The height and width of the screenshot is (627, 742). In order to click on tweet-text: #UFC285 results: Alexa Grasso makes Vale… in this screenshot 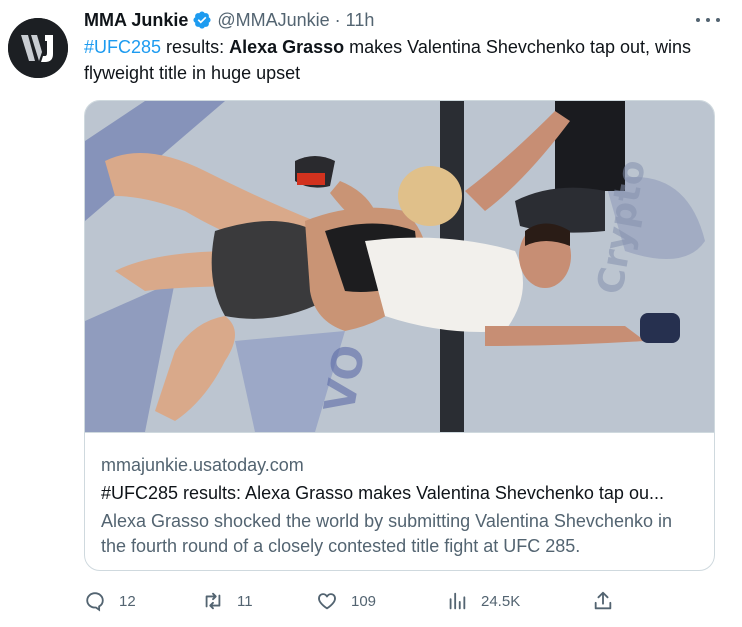, I will do `click(399, 60)`.